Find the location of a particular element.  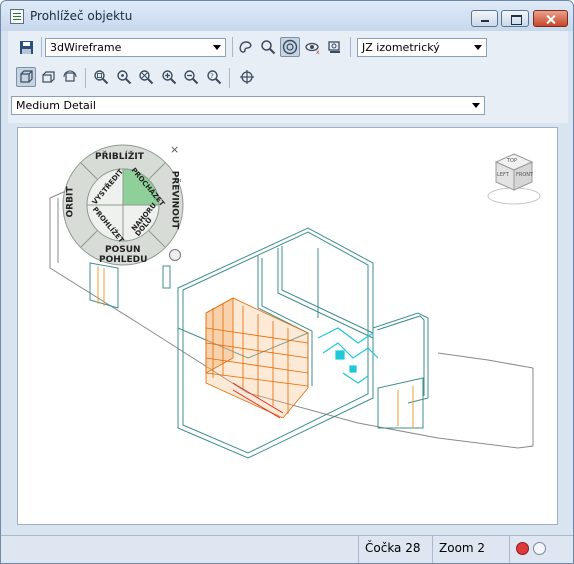

rotate-view-icon is located at coordinates (70, 77).